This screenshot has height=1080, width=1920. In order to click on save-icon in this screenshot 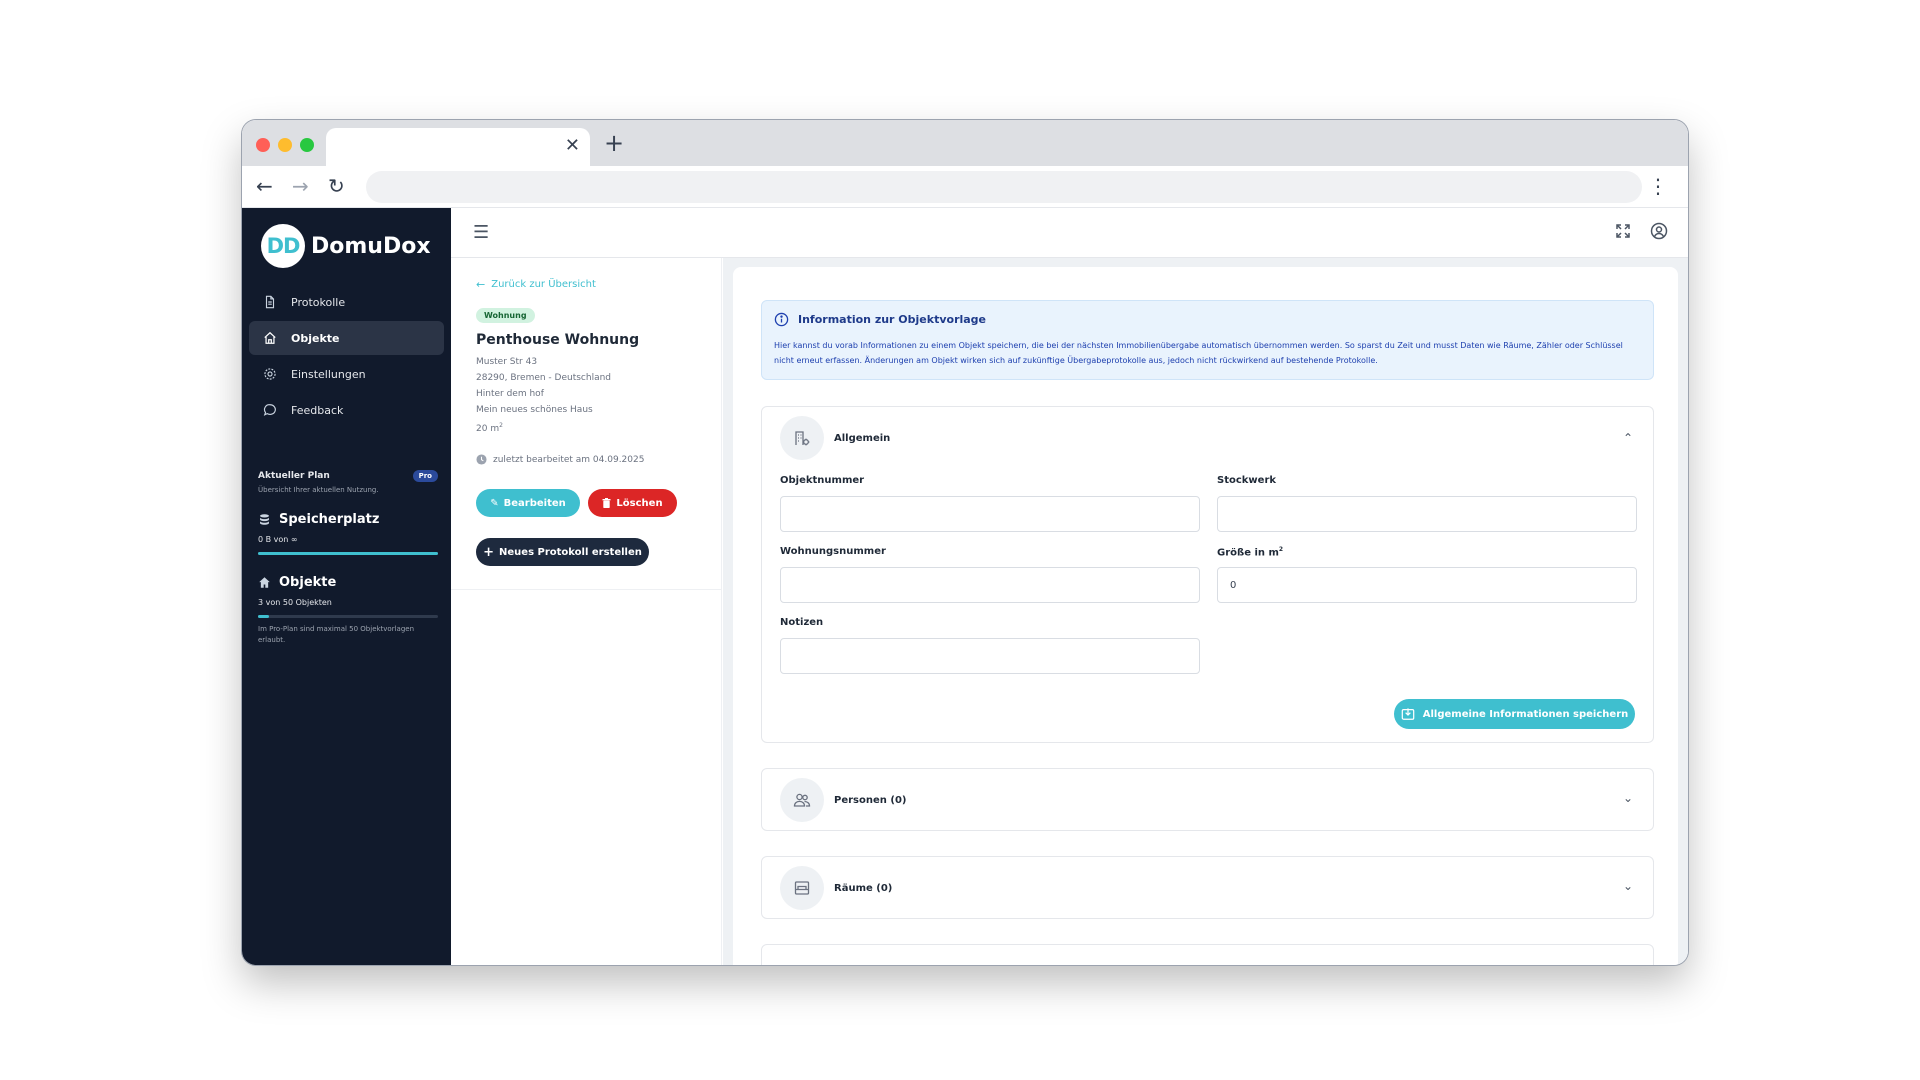, I will do `click(1408, 714)`.